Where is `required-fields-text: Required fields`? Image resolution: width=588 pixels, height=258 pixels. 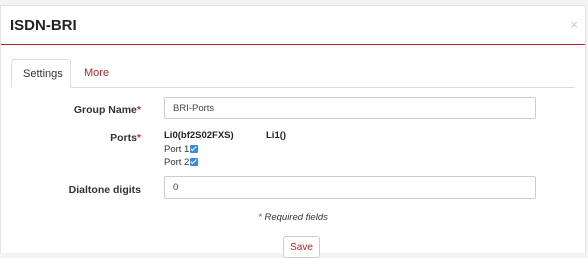
required-fields-text: Required fields is located at coordinates (294, 217).